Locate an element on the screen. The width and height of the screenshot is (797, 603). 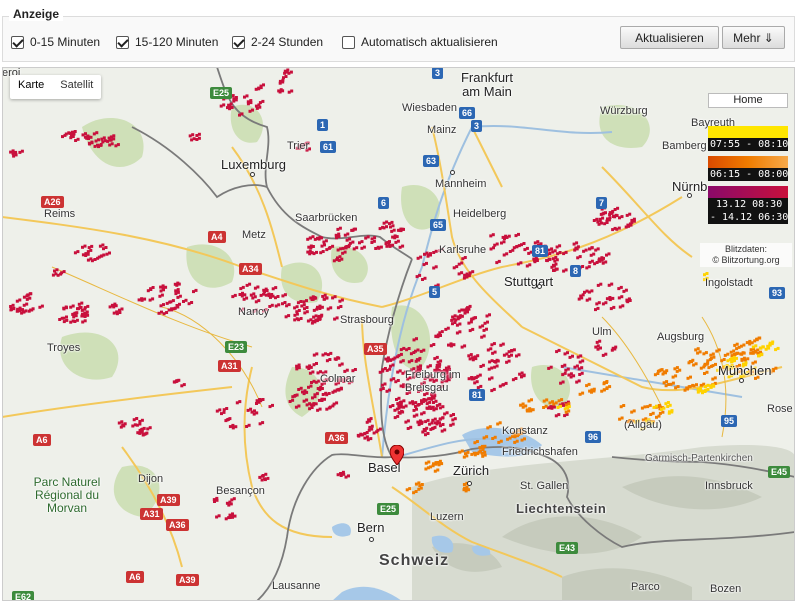
home-button: Home is located at coordinates (748, 100).